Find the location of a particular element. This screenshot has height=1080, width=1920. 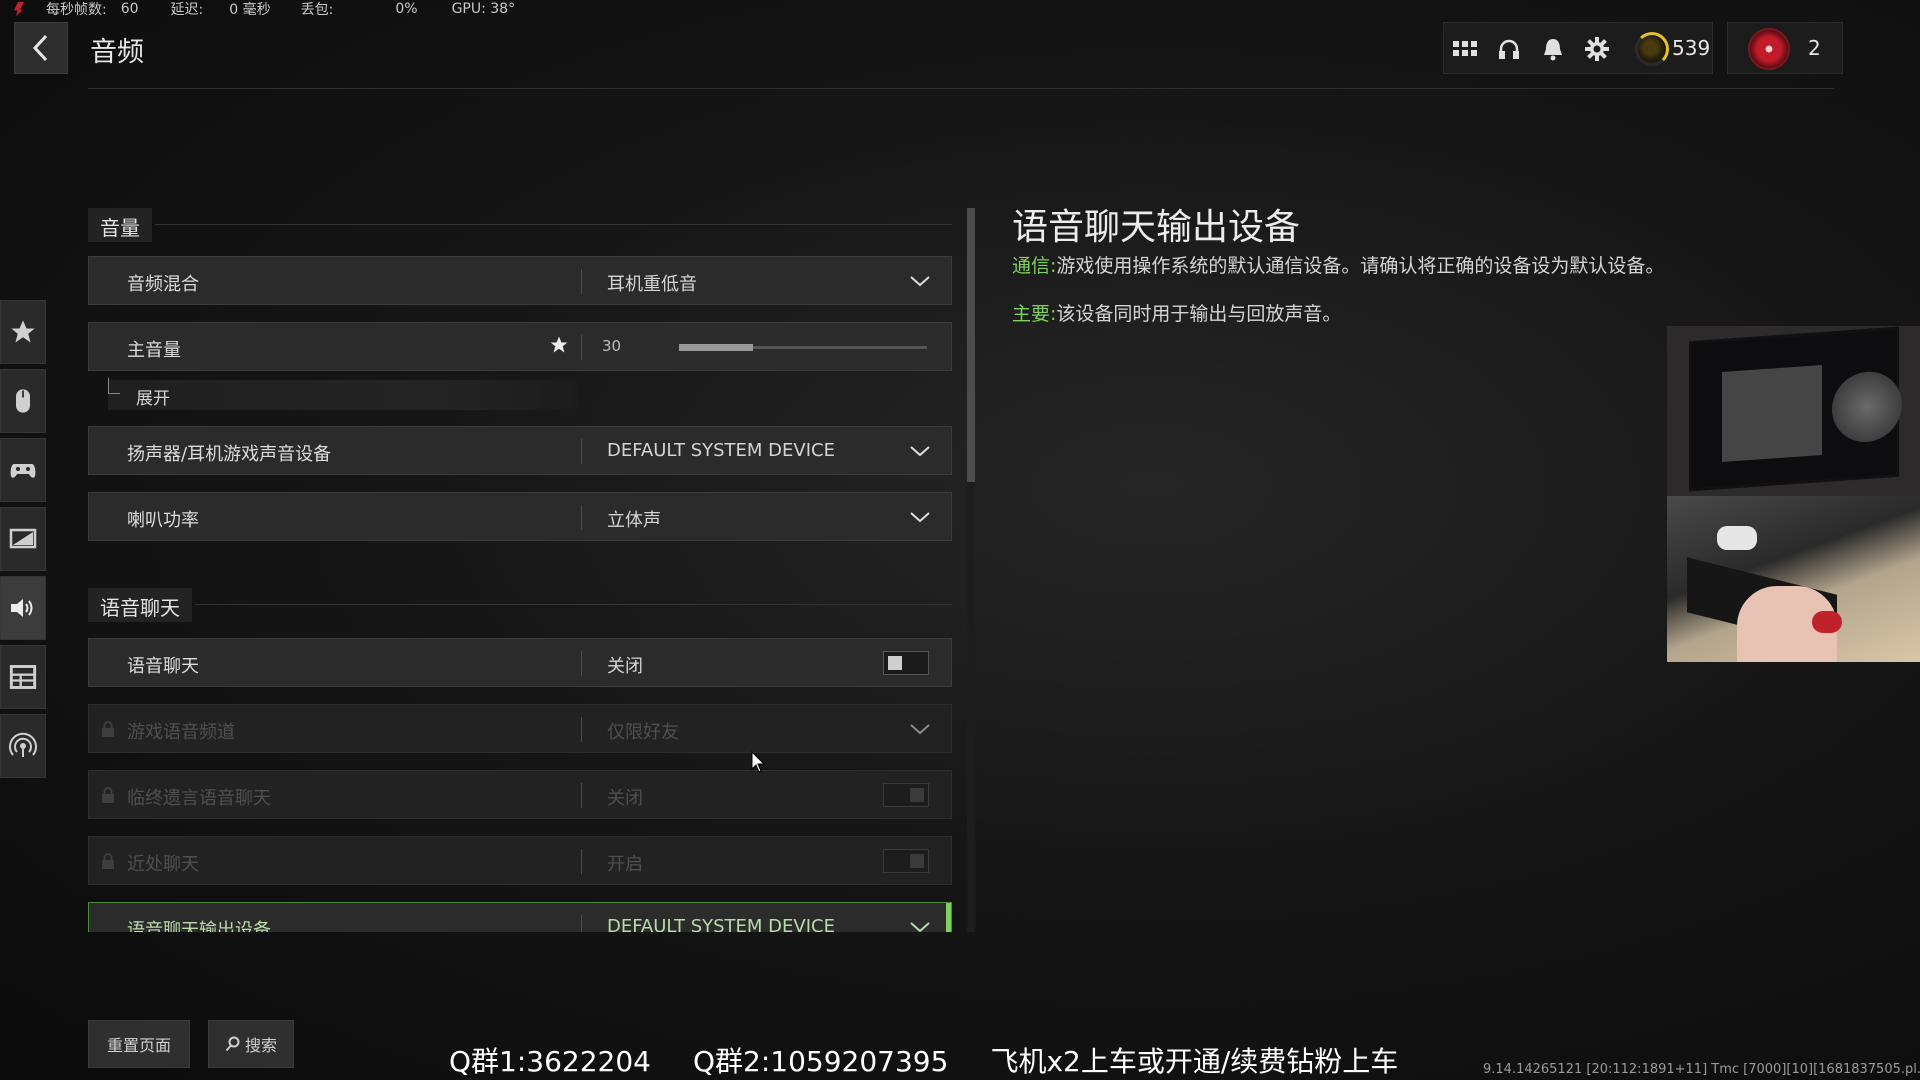

setting-last-words-chat: 临终遗言语音聊天 关闭 is located at coordinates (520, 794).